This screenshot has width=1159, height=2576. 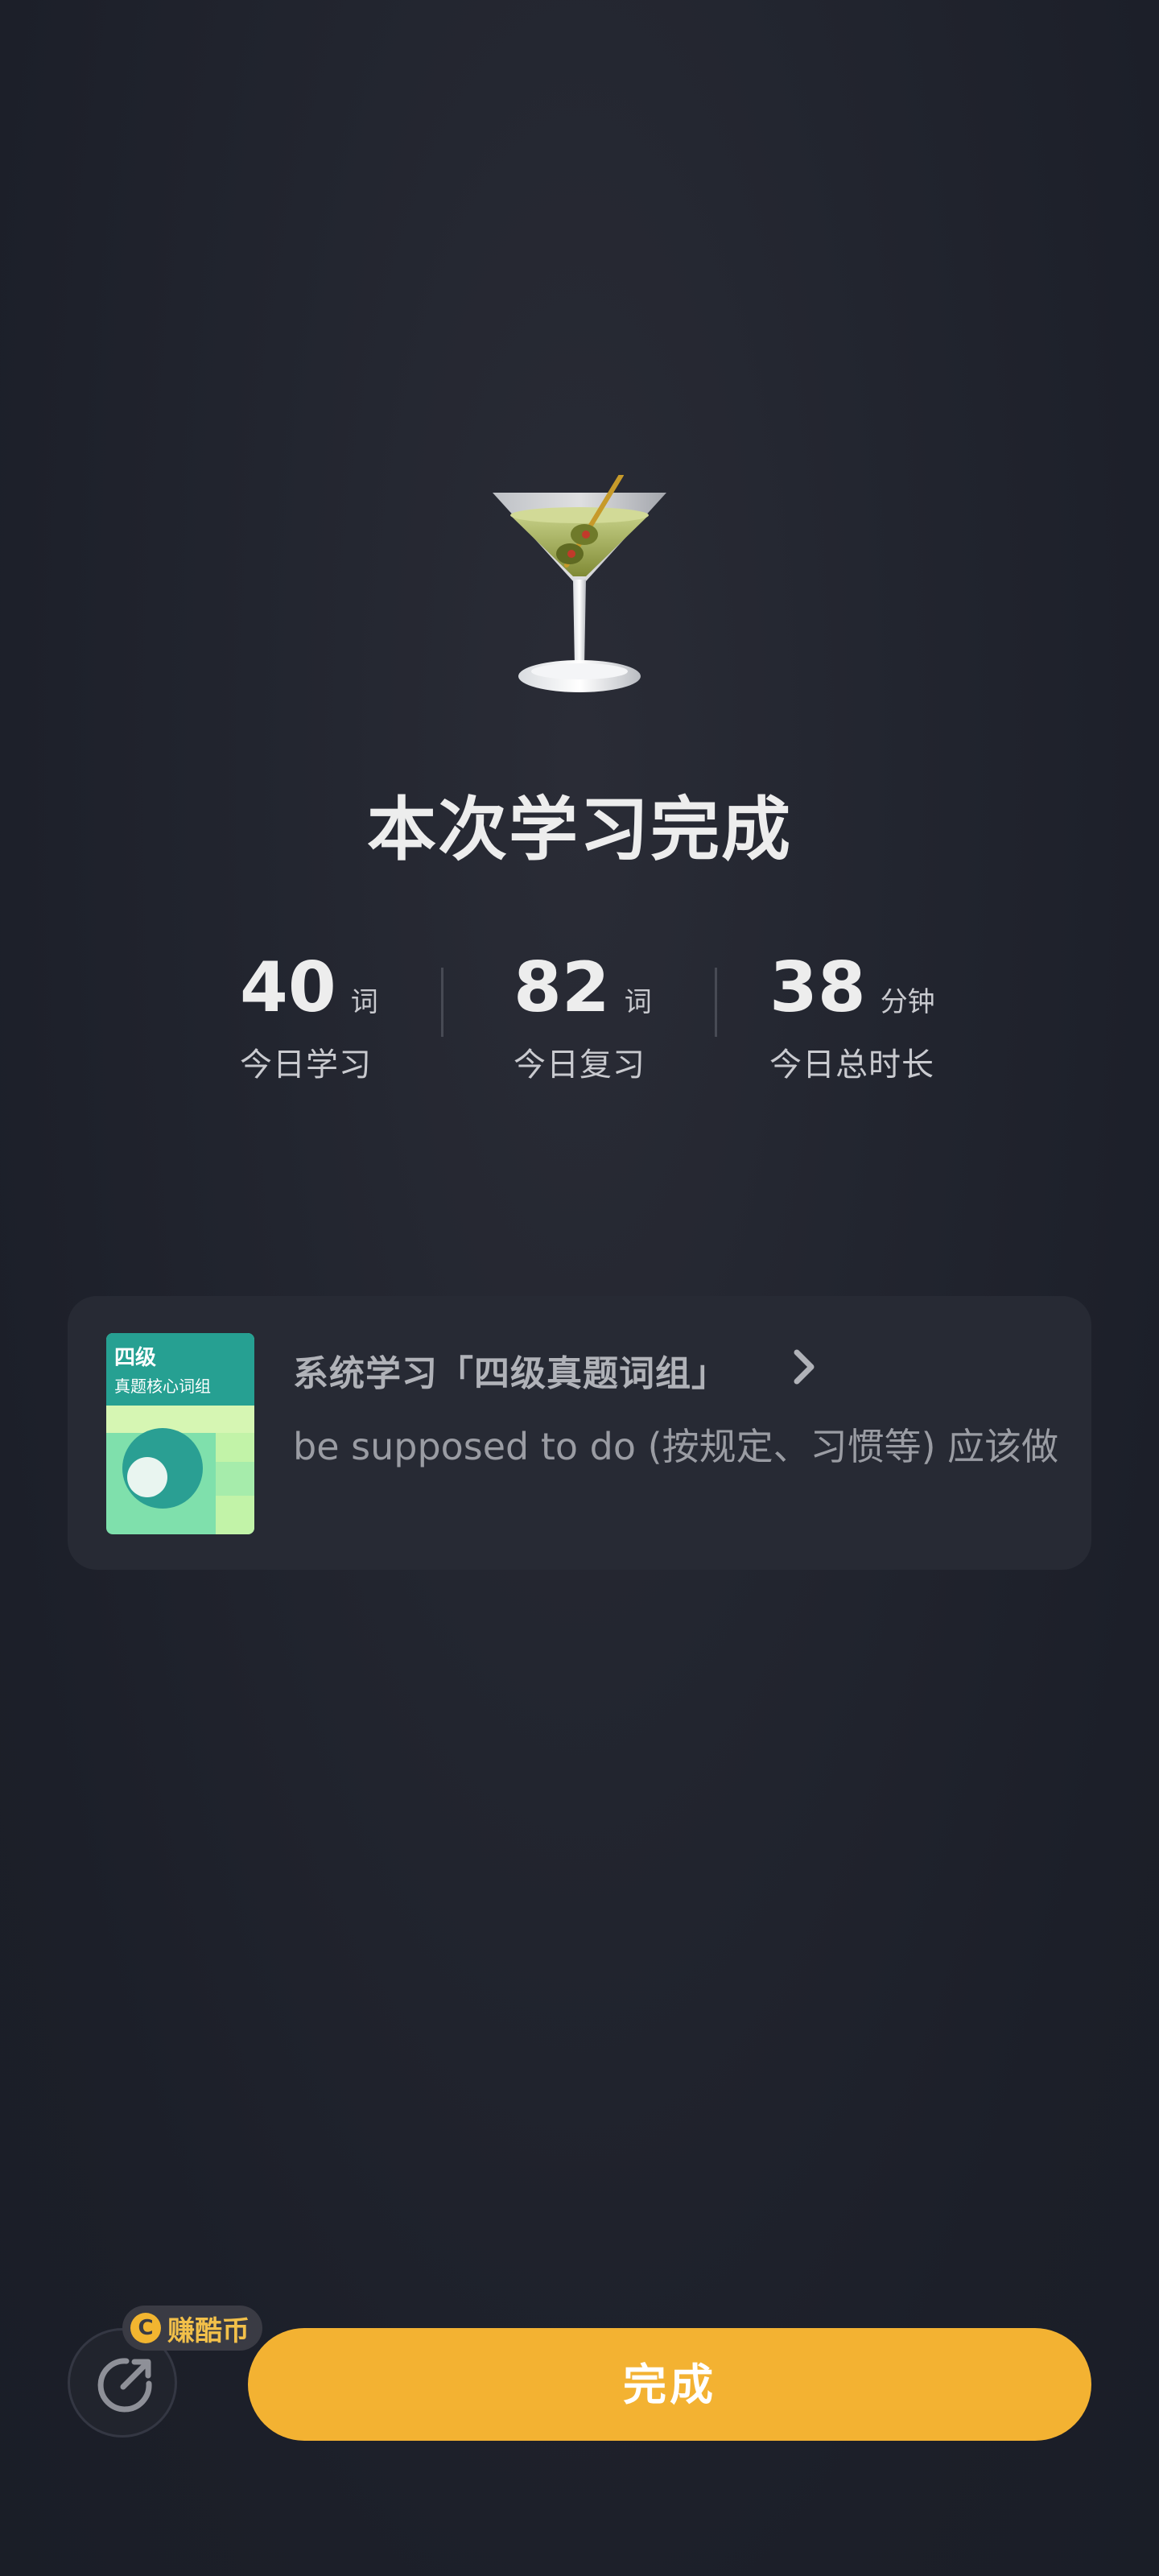 I want to click on stat-today-reviewed: 82 词 今日复习, so click(x=650, y=1009).